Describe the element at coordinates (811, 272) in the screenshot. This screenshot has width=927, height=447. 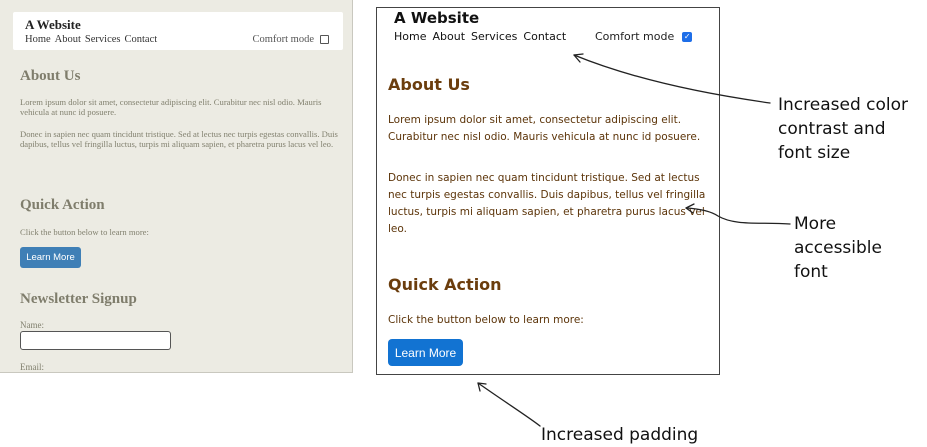
I see `annotation-font-line-3: font` at that location.